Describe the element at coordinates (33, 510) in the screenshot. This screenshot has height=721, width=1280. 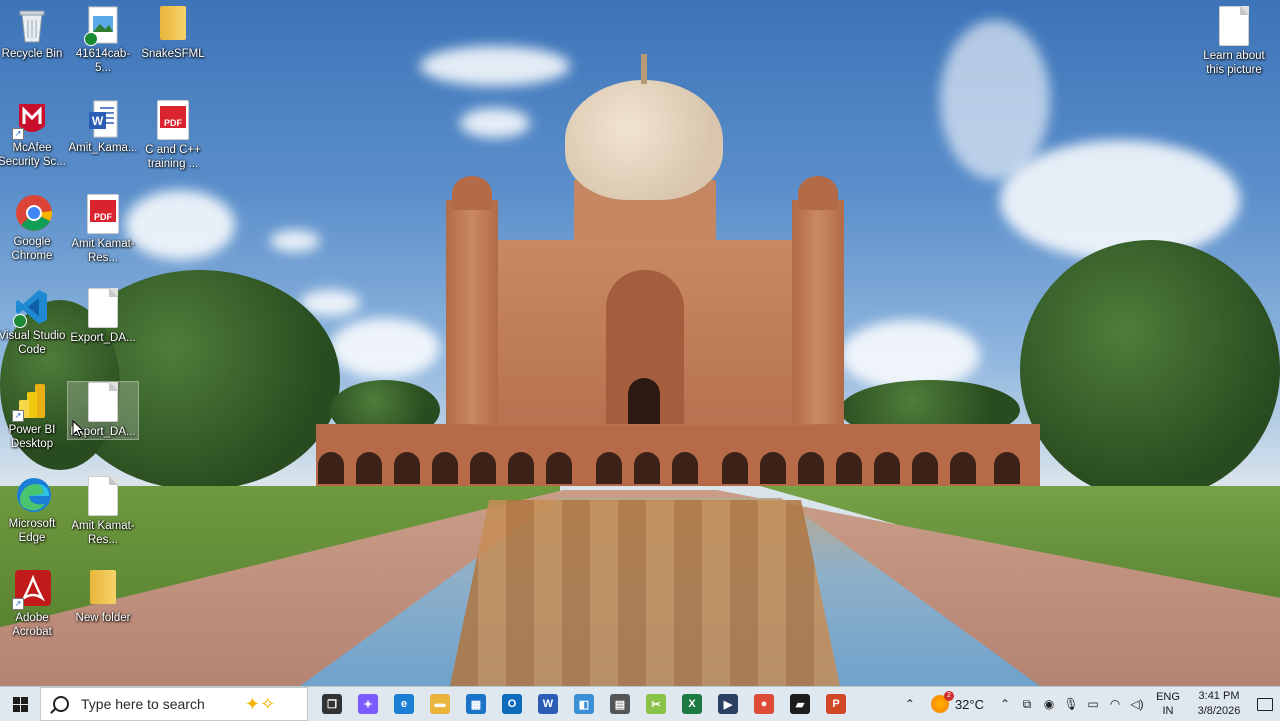
I see `desktop-icon-microsoft-edge: Microsoft Edge` at that location.